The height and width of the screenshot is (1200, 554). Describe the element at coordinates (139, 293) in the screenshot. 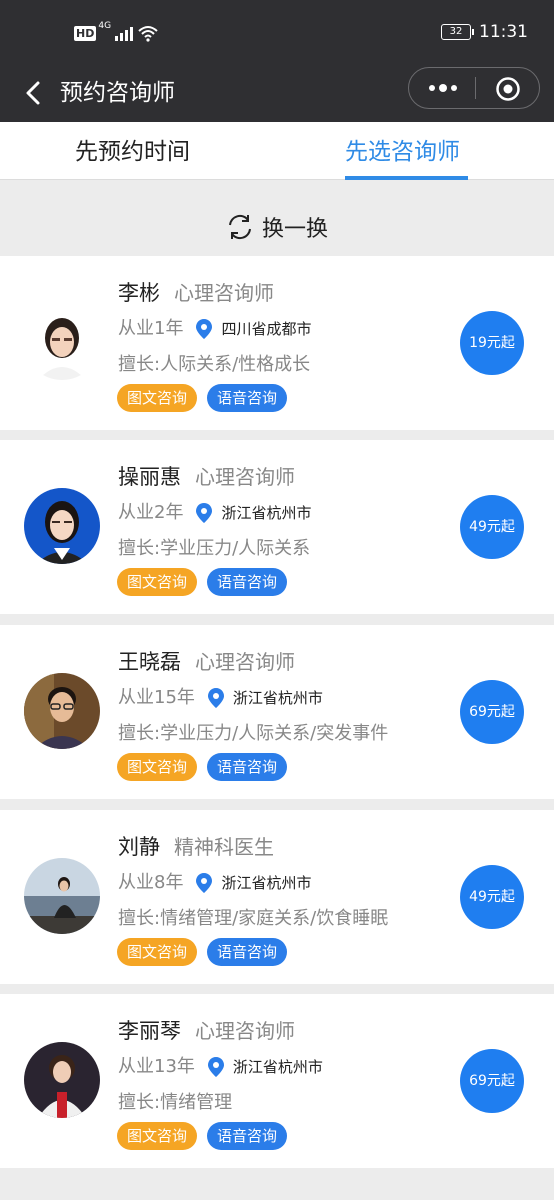

I see `counselor-name: 李彬` at that location.